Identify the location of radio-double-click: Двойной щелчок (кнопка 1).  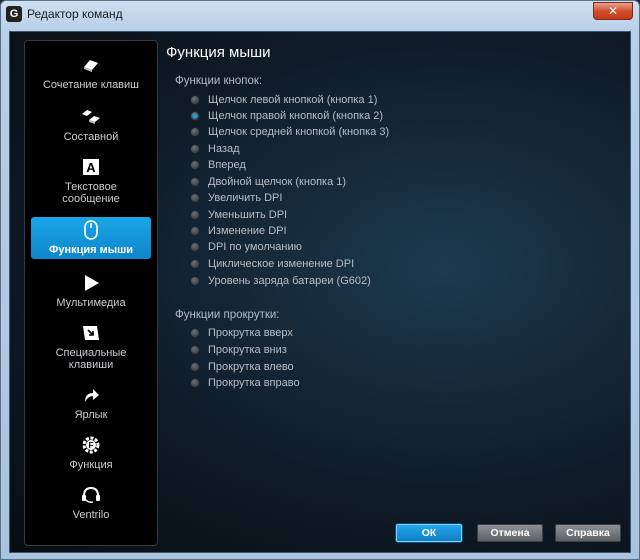
(268, 182).